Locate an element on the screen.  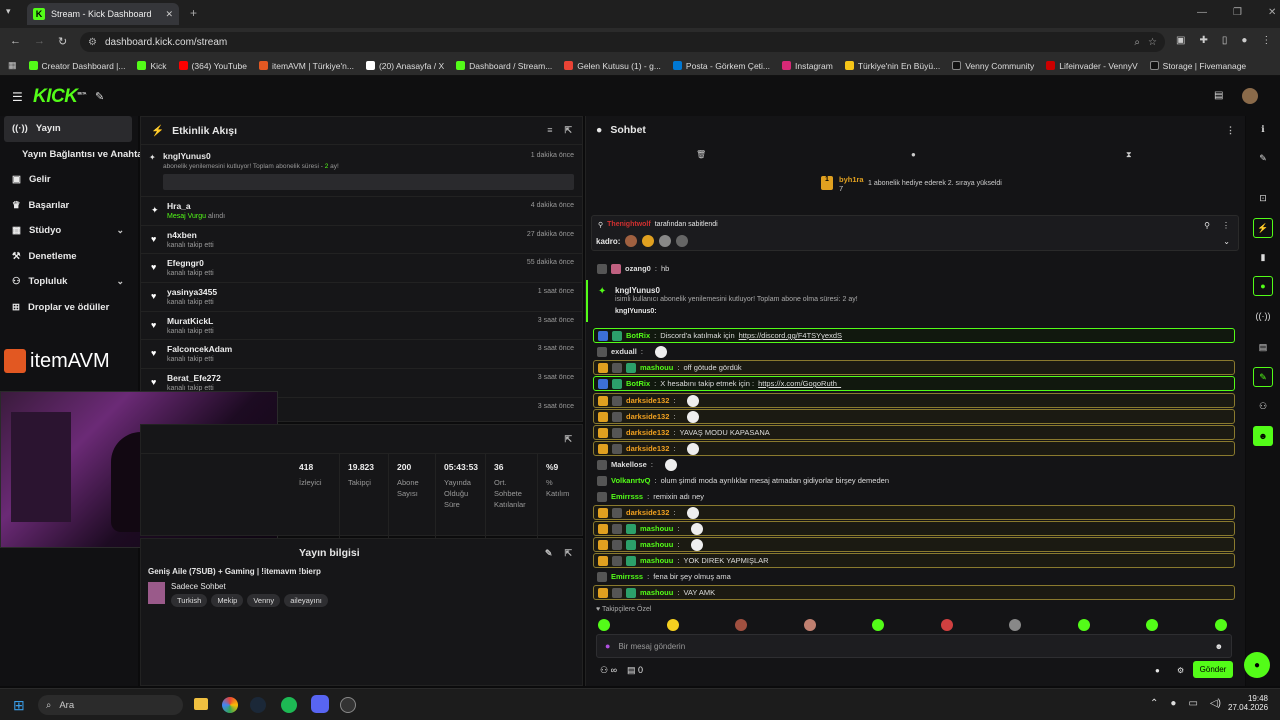
category-thumbnail is located at coordinates (156, 593).